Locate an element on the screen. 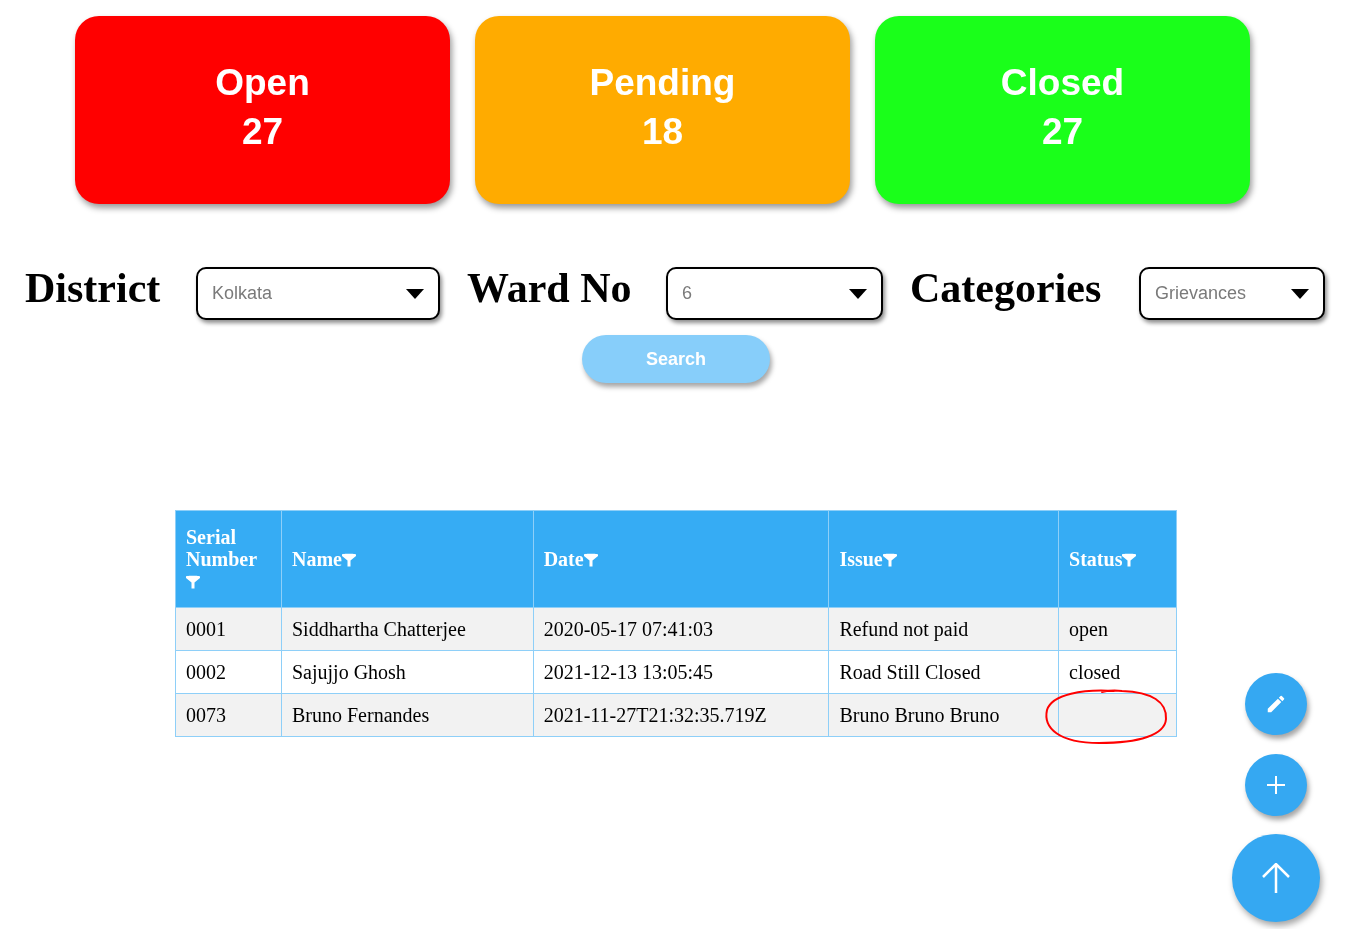  card-label: Pending is located at coordinates (662, 83).